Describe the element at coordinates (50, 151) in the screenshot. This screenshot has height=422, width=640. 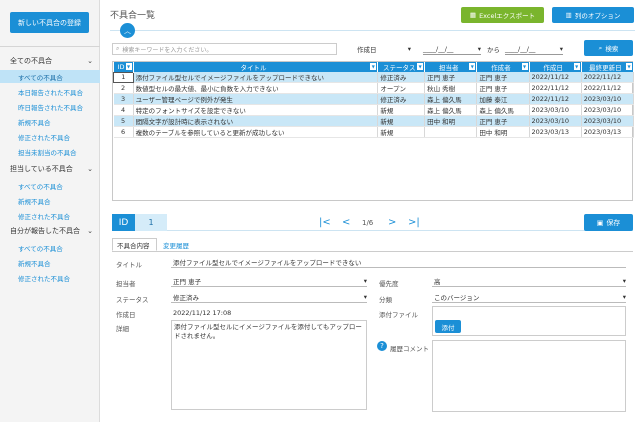
I see `sidebar-item-unassigned: 担当未割当の不具合` at that location.